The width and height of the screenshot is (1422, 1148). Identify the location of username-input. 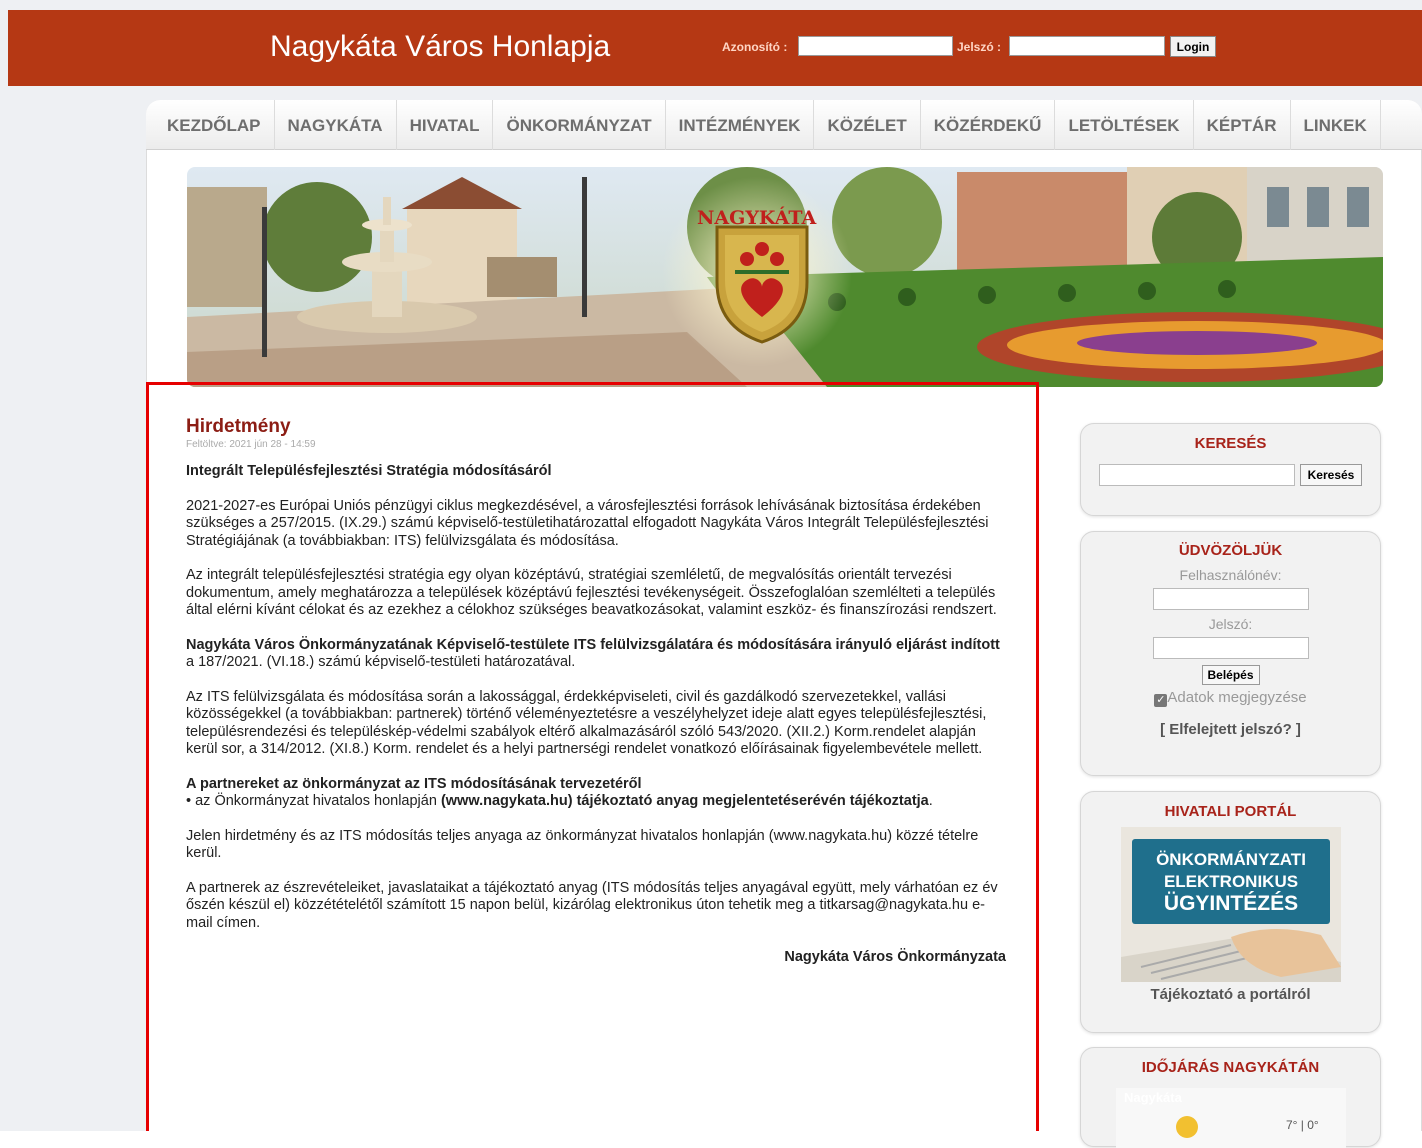
(1230, 599).